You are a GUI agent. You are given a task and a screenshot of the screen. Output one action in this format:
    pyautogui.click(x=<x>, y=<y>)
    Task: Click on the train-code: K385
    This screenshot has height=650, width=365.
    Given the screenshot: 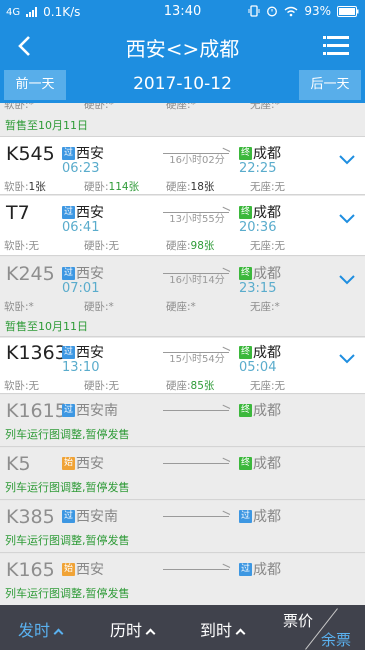 What is the action you would take?
    pyautogui.click(x=30, y=517)
    